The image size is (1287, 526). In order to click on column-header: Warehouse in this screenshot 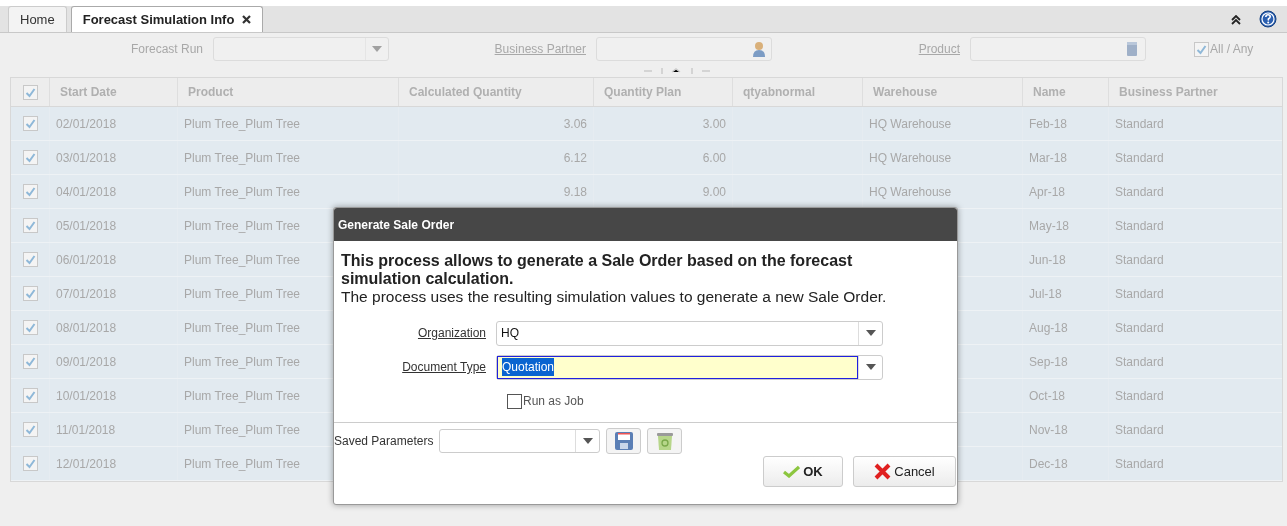, I will do `click(905, 92)`.